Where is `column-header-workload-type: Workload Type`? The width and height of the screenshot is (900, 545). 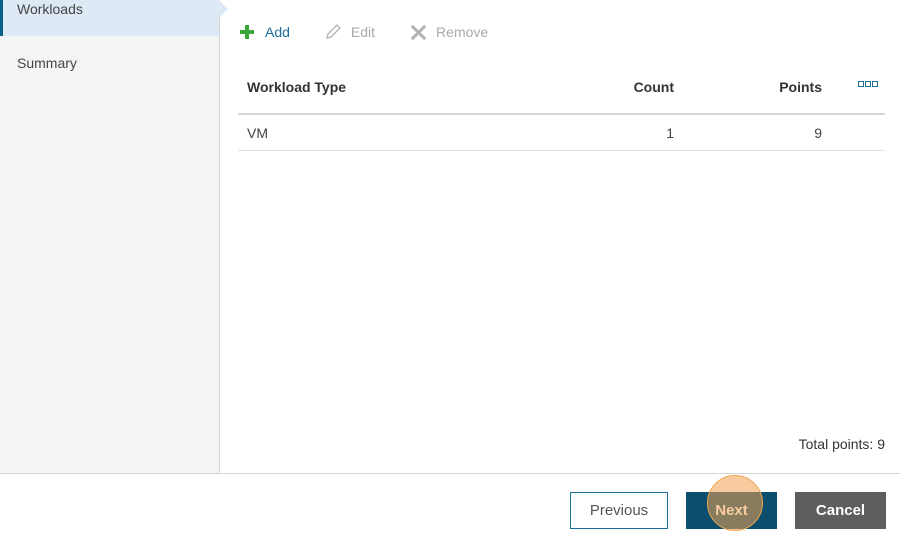
column-header-workload-type: Workload Type is located at coordinates (296, 87).